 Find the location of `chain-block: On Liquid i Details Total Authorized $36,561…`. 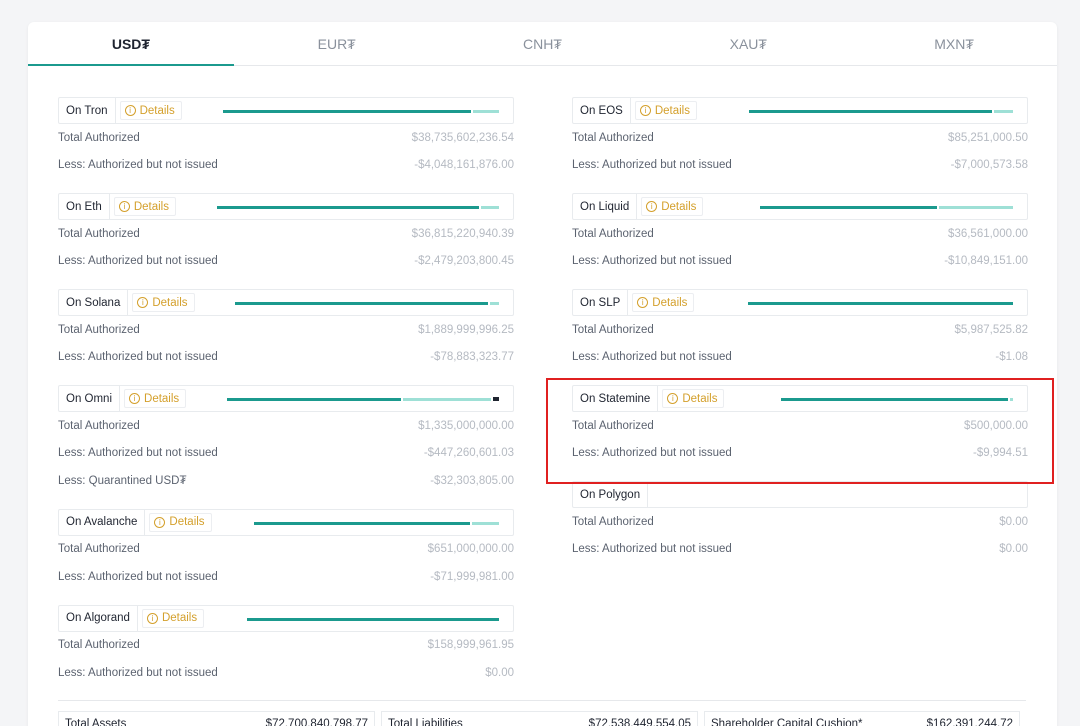

chain-block: On Liquid i Details Total Authorized $36,561… is located at coordinates (800, 234).